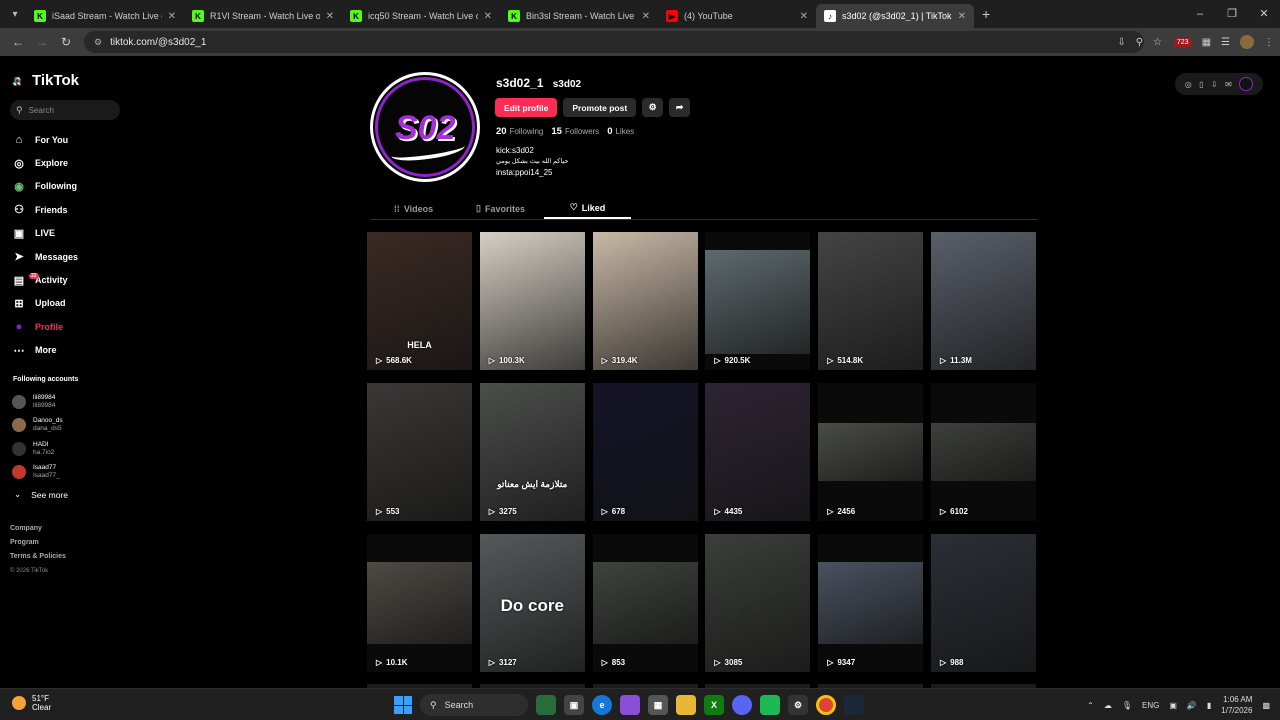  Describe the element at coordinates (526, 107) in the screenshot. I see `edit-profile-button: Edit profile` at that location.